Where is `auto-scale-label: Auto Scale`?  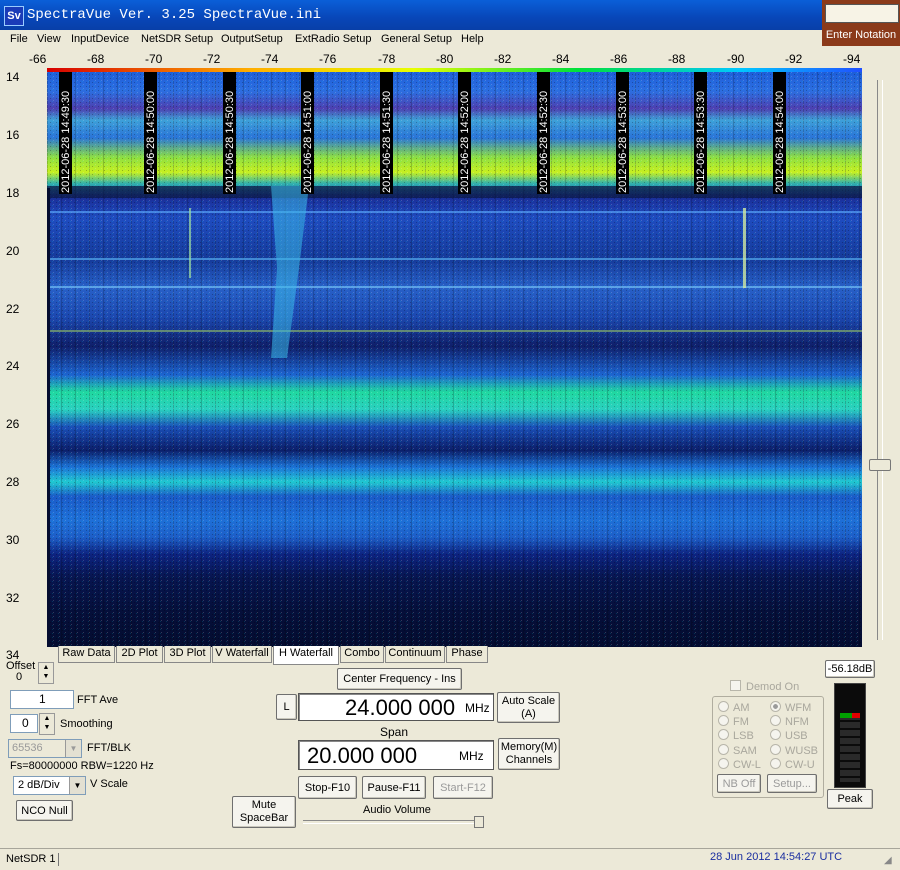 auto-scale-label: Auto Scale is located at coordinates (528, 700).